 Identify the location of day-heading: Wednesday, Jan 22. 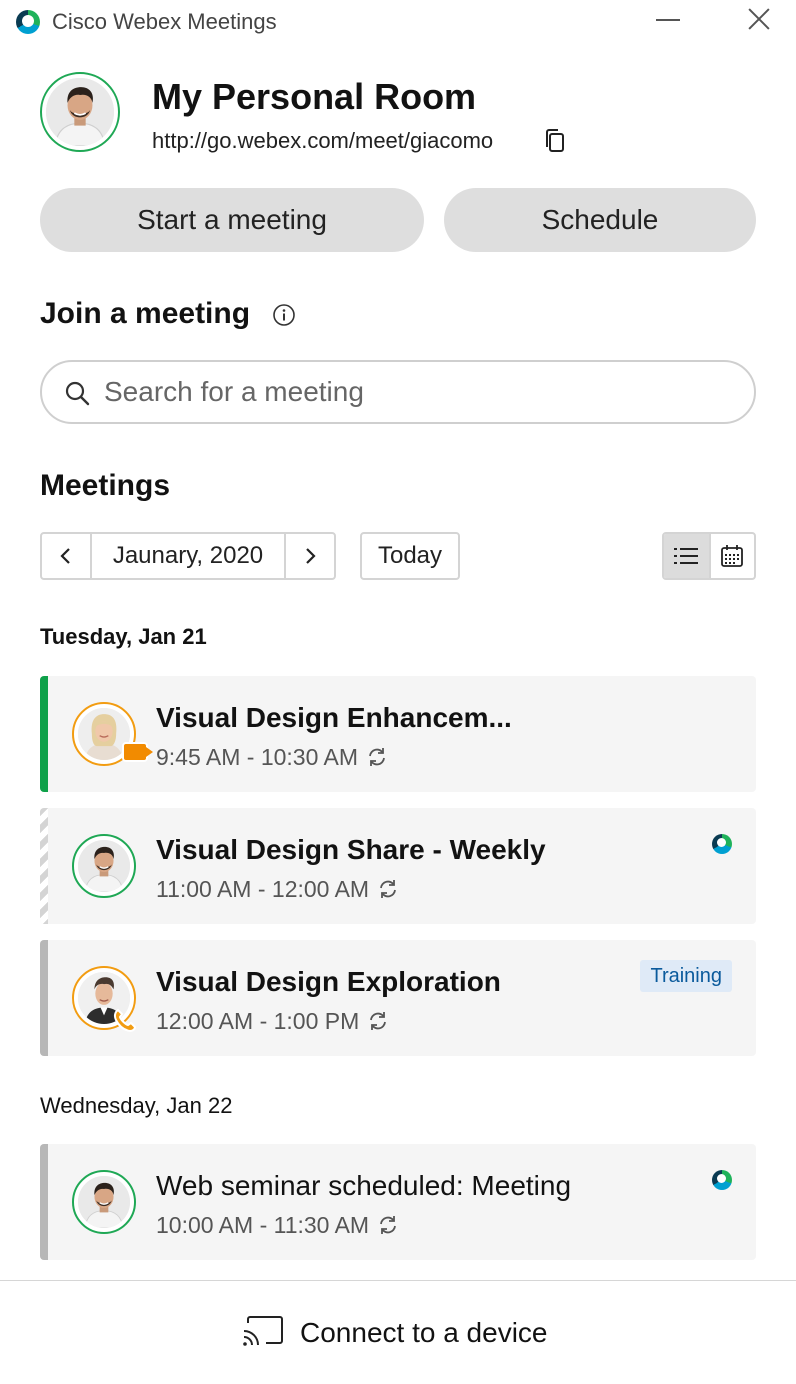
(136, 1105).